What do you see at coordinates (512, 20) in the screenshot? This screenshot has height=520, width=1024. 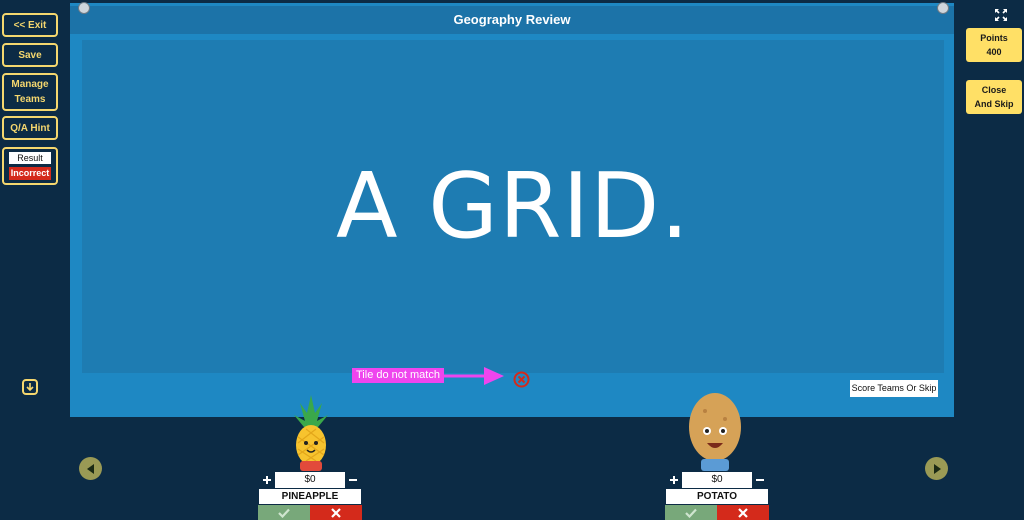 I see `board-title: Geography Review` at bounding box center [512, 20].